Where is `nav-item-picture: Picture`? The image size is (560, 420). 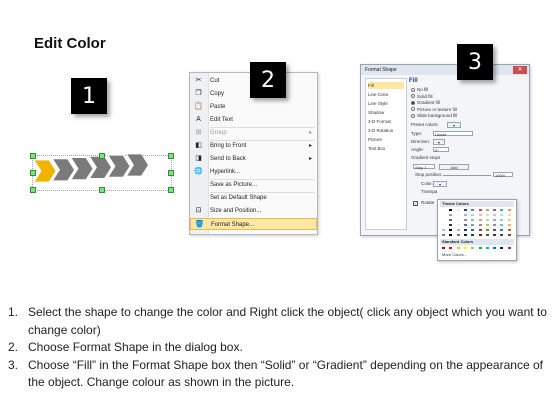 nav-item-picture: Picture is located at coordinates (386, 139).